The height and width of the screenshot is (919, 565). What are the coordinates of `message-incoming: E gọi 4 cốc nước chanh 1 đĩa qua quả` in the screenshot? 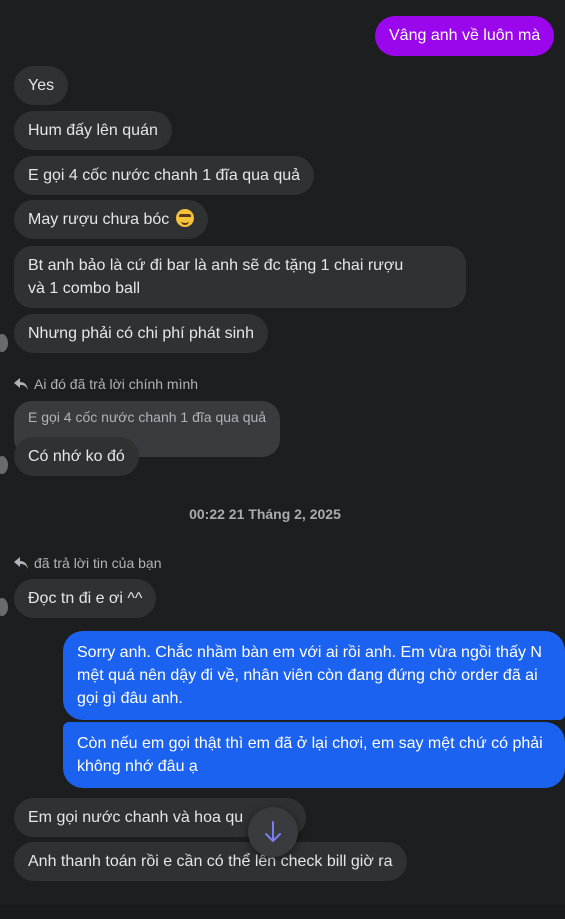 It's located at (164, 175).